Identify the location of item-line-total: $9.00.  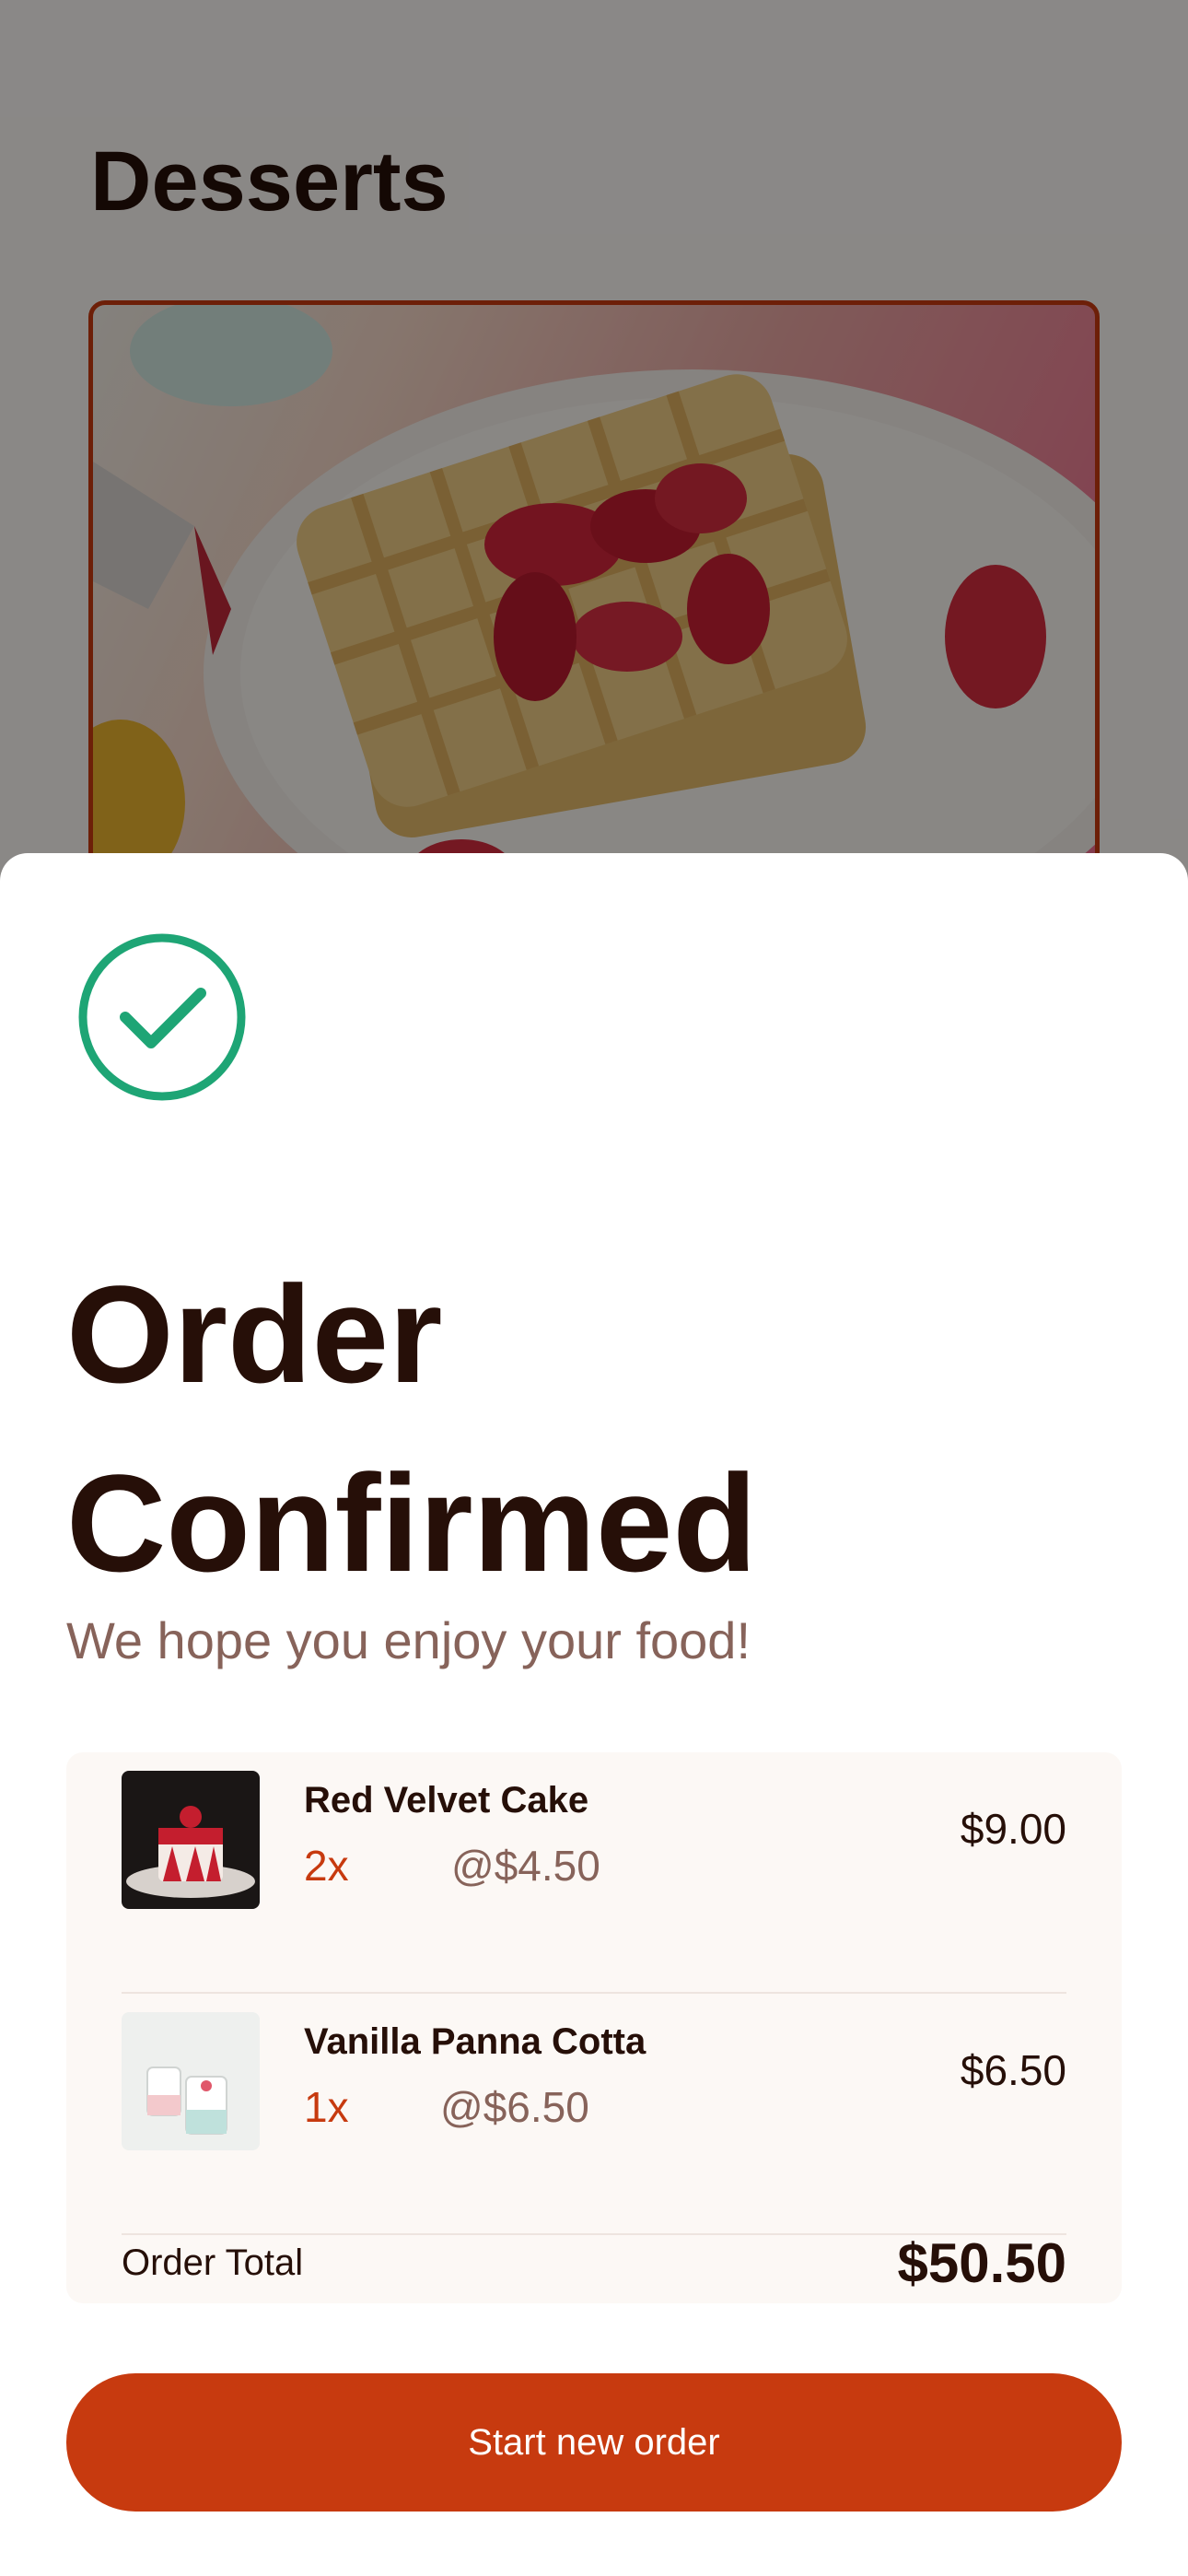
(1013, 1829).